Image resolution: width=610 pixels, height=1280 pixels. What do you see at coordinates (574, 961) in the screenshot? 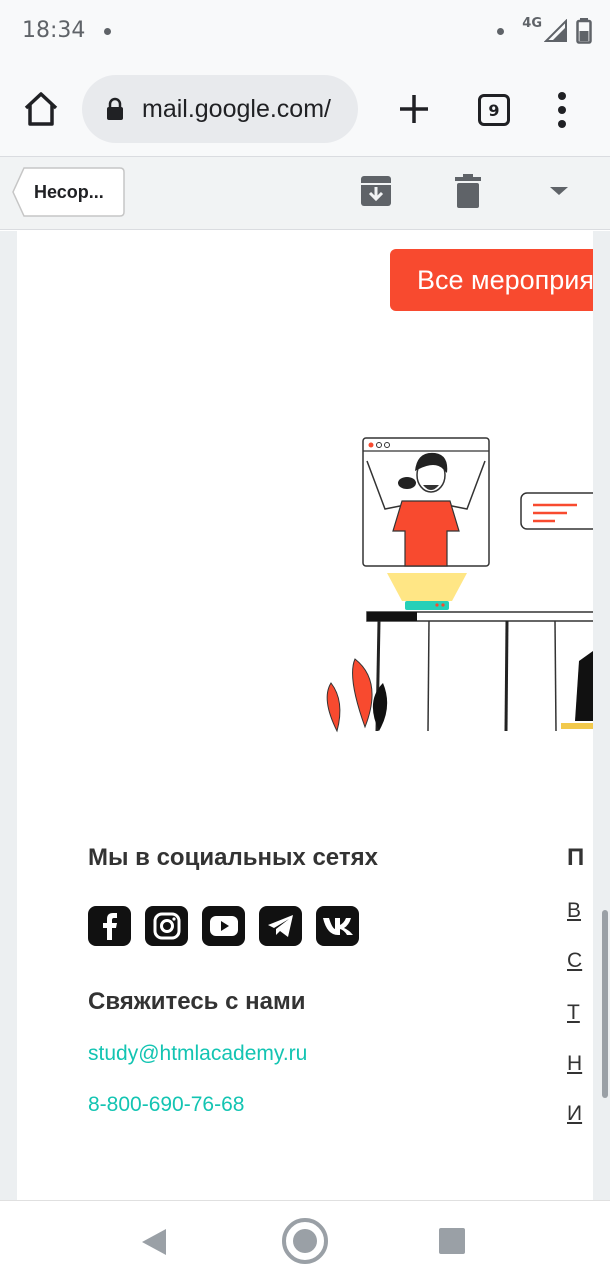
I see `right-column-link: С` at bounding box center [574, 961].